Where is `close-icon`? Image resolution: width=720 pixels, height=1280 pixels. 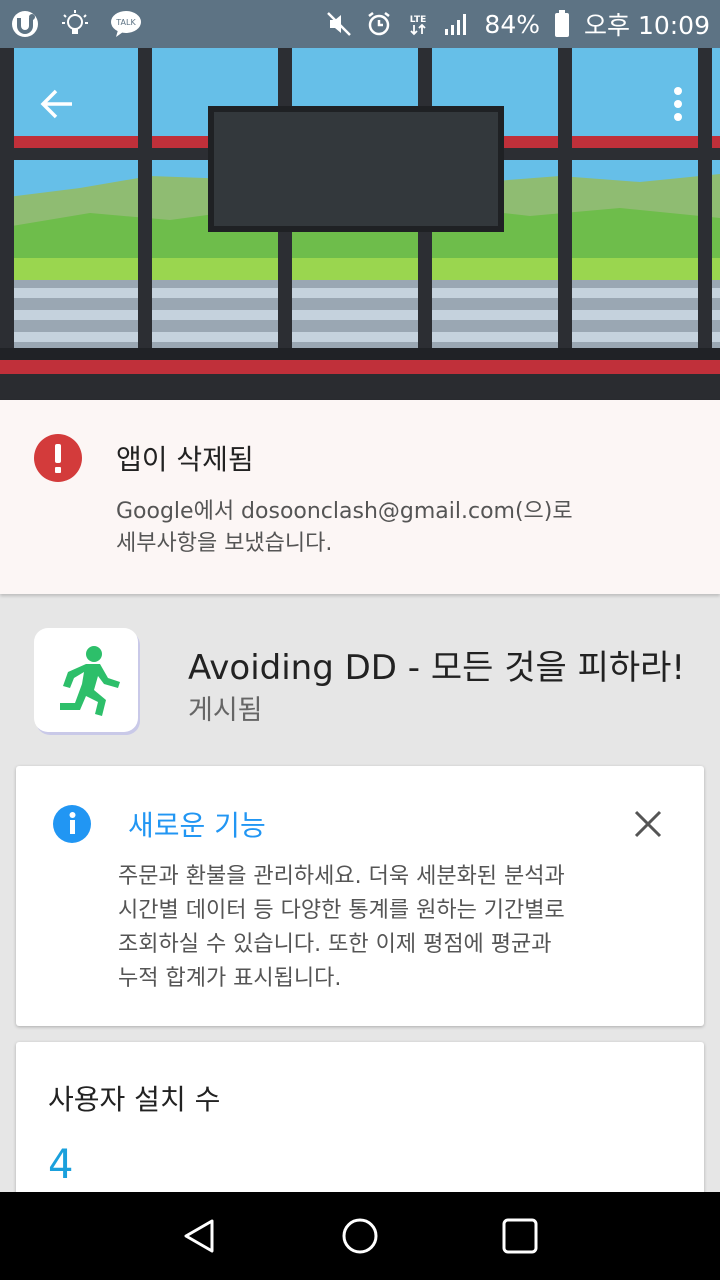
close-icon is located at coordinates (648, 824).